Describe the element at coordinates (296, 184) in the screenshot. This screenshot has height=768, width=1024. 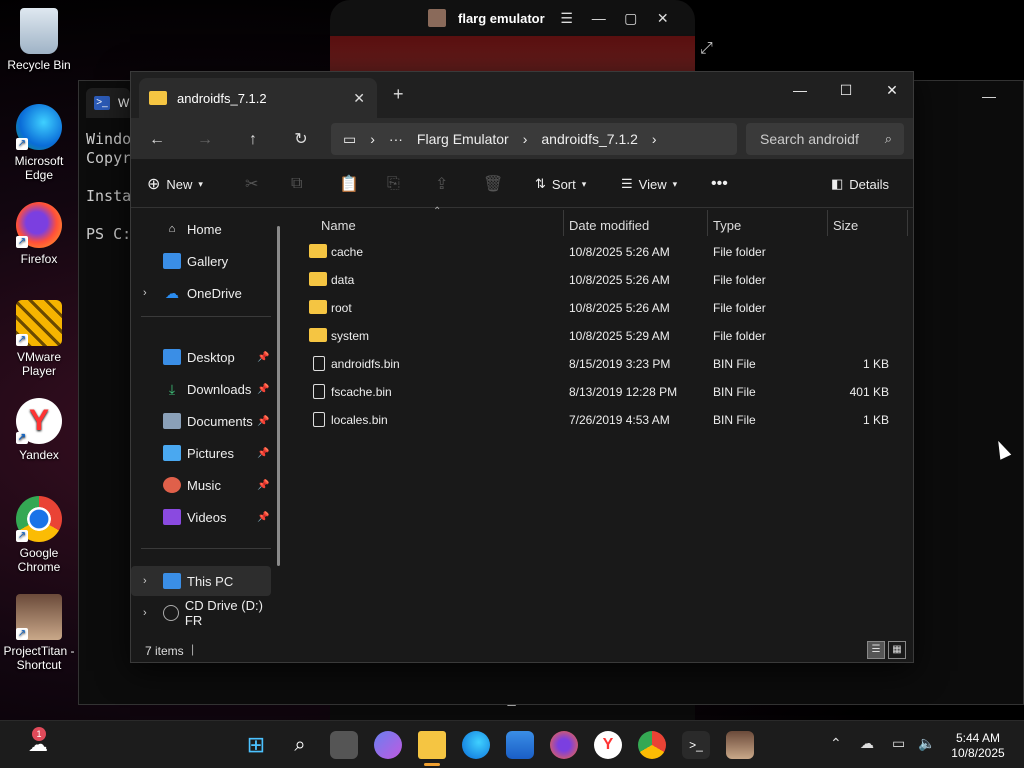
I see `copy-icon: ⧉` at that location.